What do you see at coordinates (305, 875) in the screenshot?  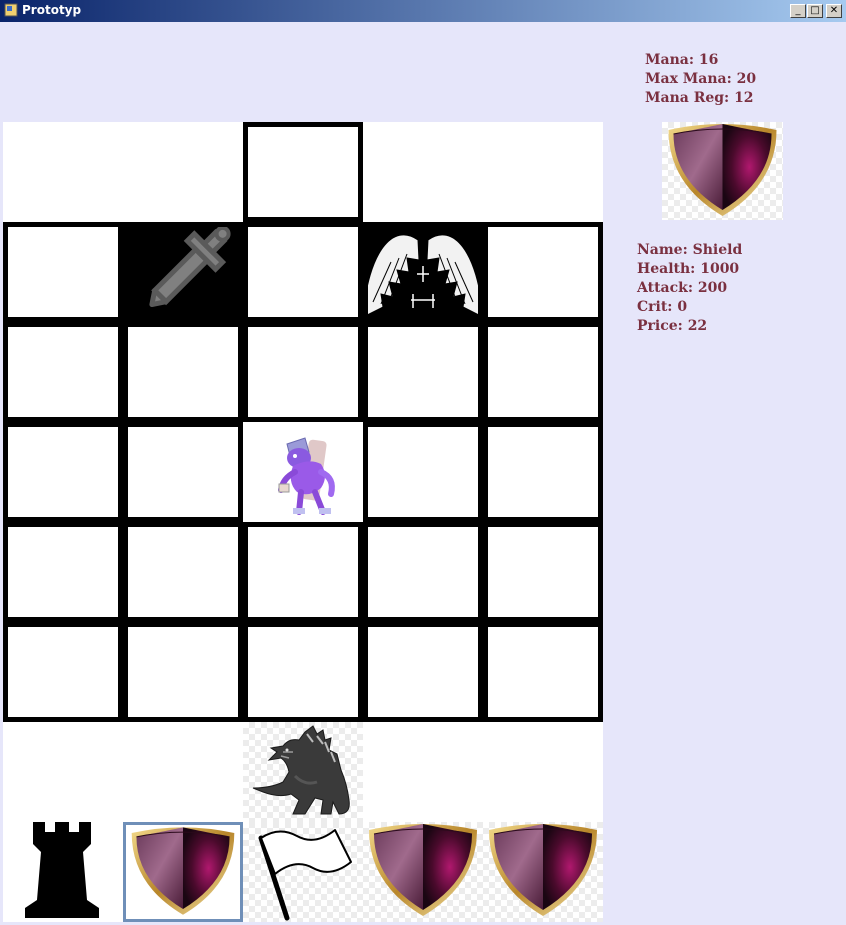 I see `white-flag-icon` at bounding box center [305, 875].